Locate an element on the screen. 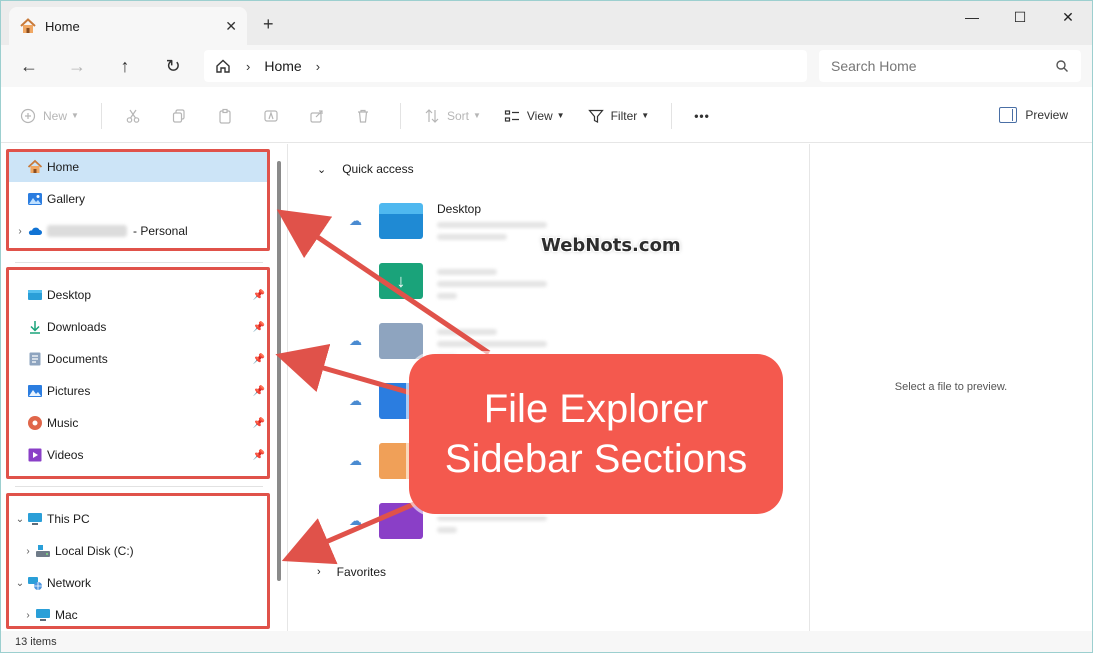  minimize-button: — is located at coordinates (972, 17).